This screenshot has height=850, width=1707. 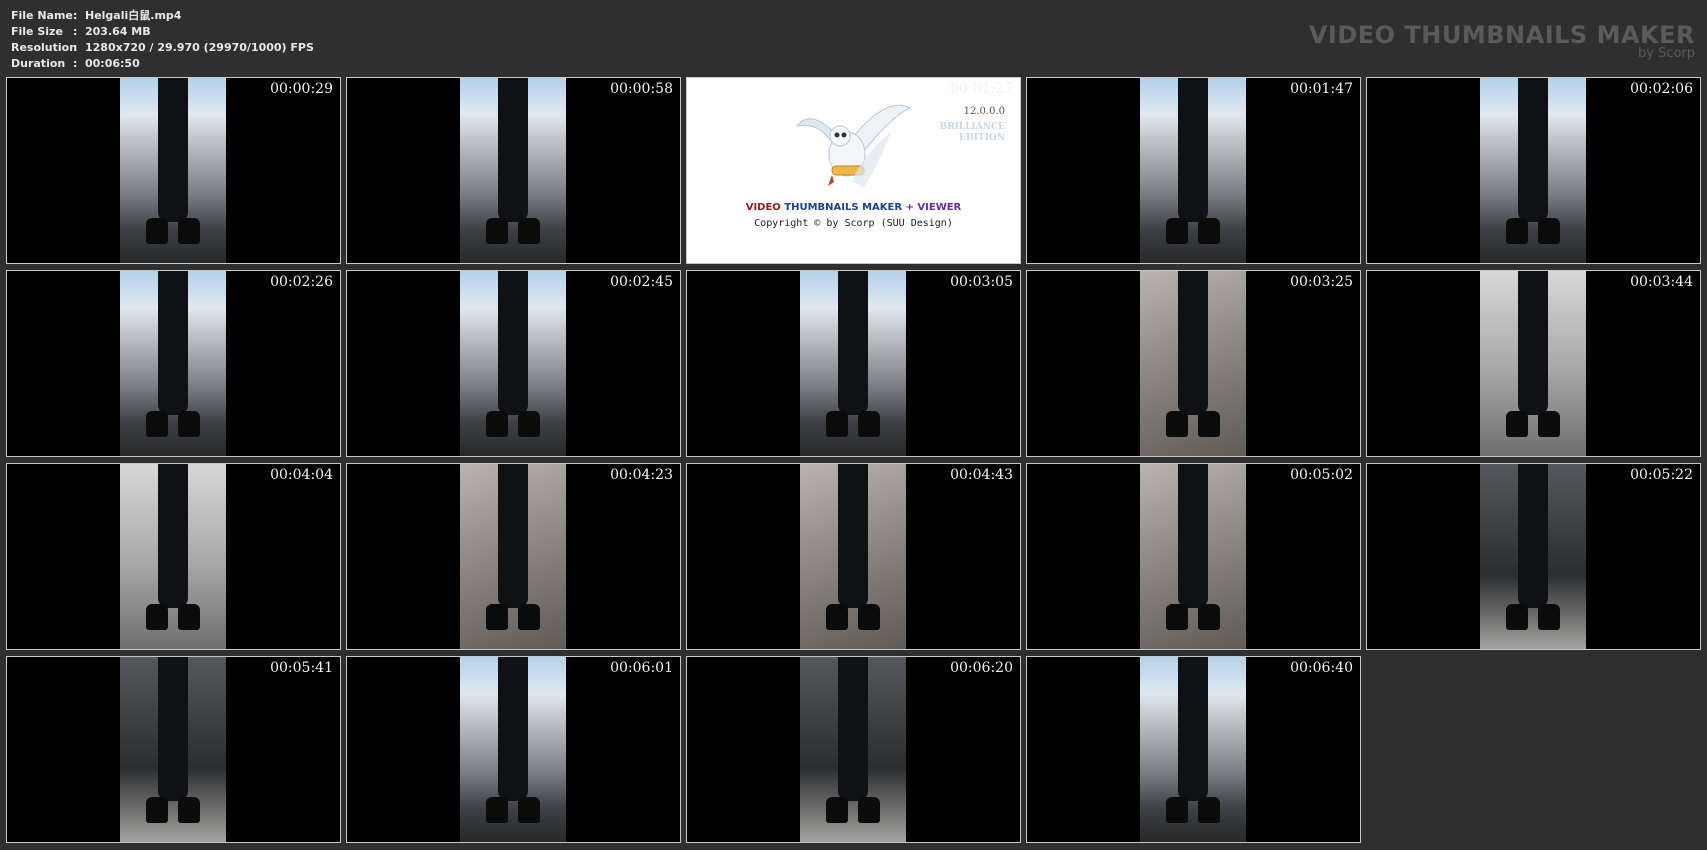 I want to click on thumbnail-tile: 00:02:06, so click(x=1533, y=170).